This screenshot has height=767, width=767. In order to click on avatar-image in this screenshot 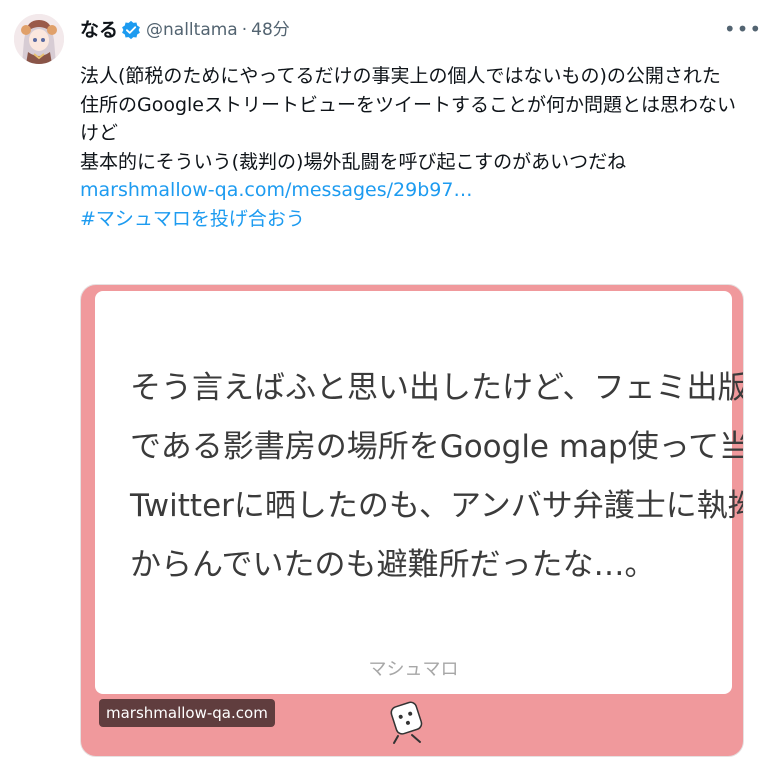, I will do `click(39, 39)`.